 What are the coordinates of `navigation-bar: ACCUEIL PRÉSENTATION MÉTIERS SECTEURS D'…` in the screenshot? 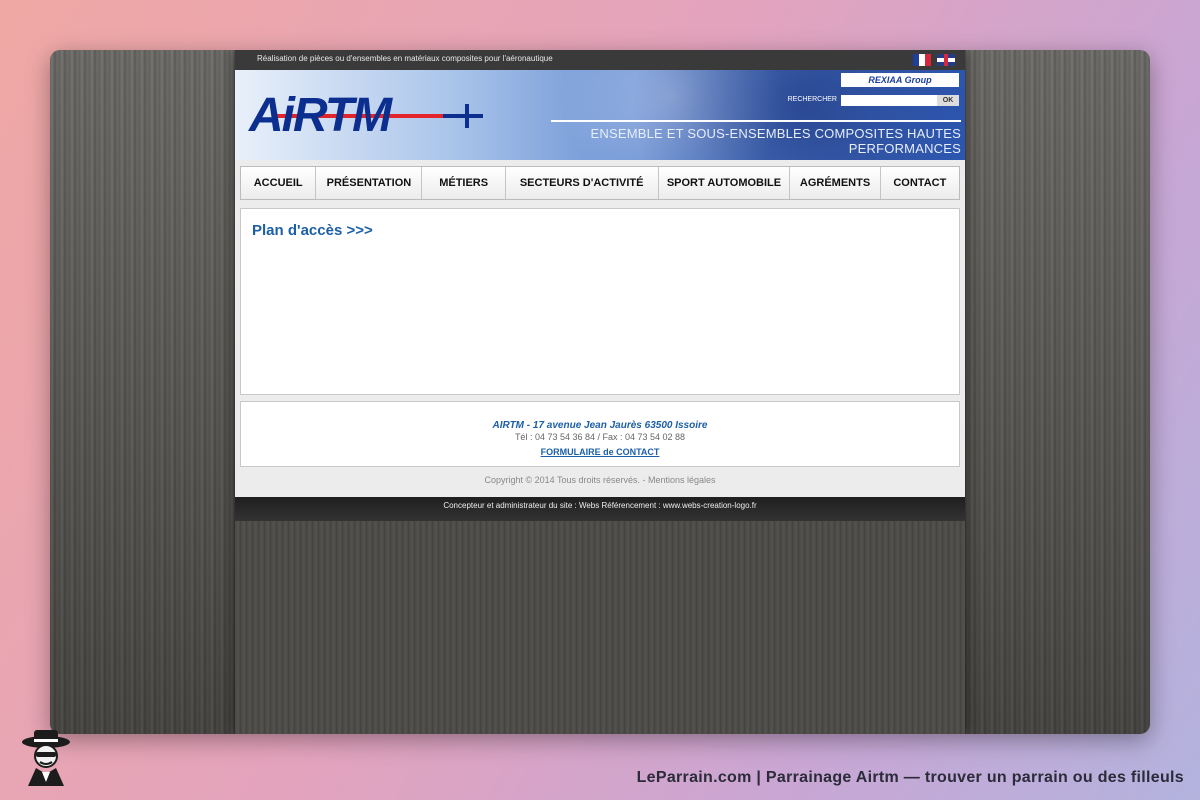 It's located at (600, 181).